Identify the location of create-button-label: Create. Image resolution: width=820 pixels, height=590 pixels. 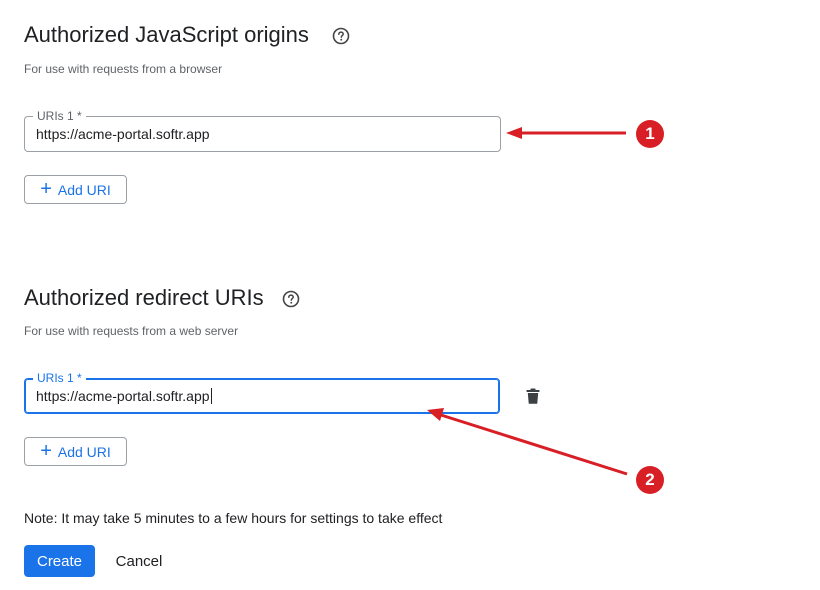
(59, 561).